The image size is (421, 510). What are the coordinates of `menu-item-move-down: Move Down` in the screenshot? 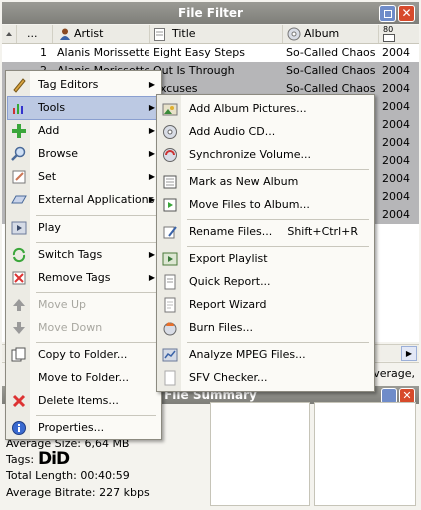 It's located at (83, 328).